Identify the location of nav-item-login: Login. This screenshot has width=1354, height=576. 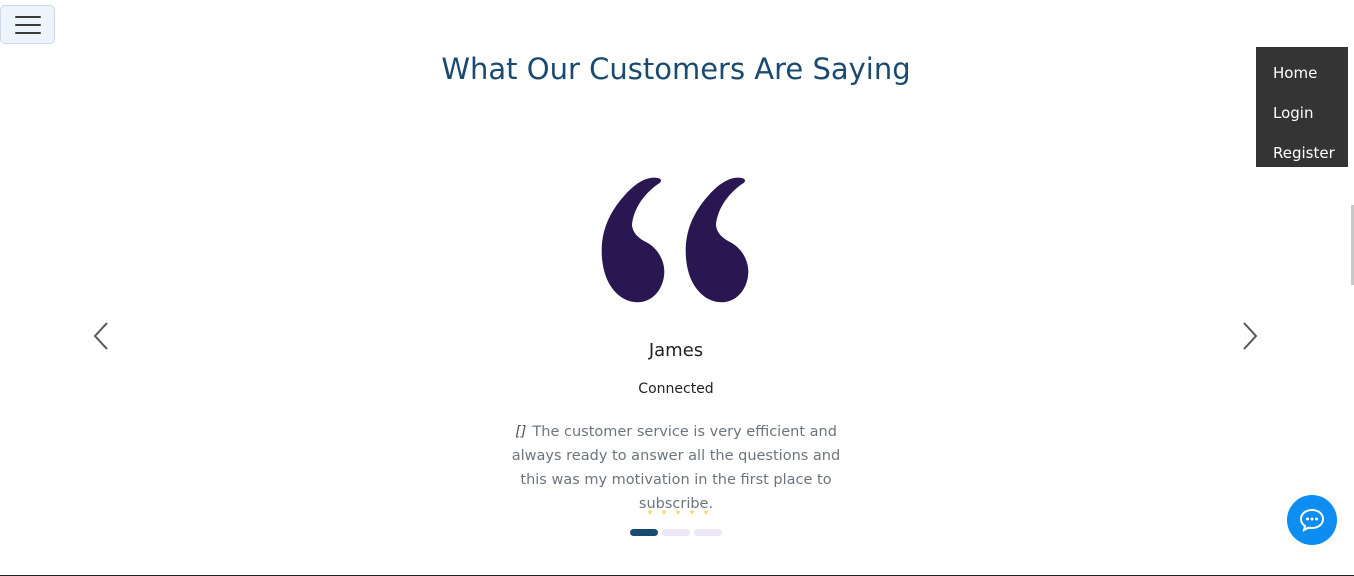
(1302, 113).